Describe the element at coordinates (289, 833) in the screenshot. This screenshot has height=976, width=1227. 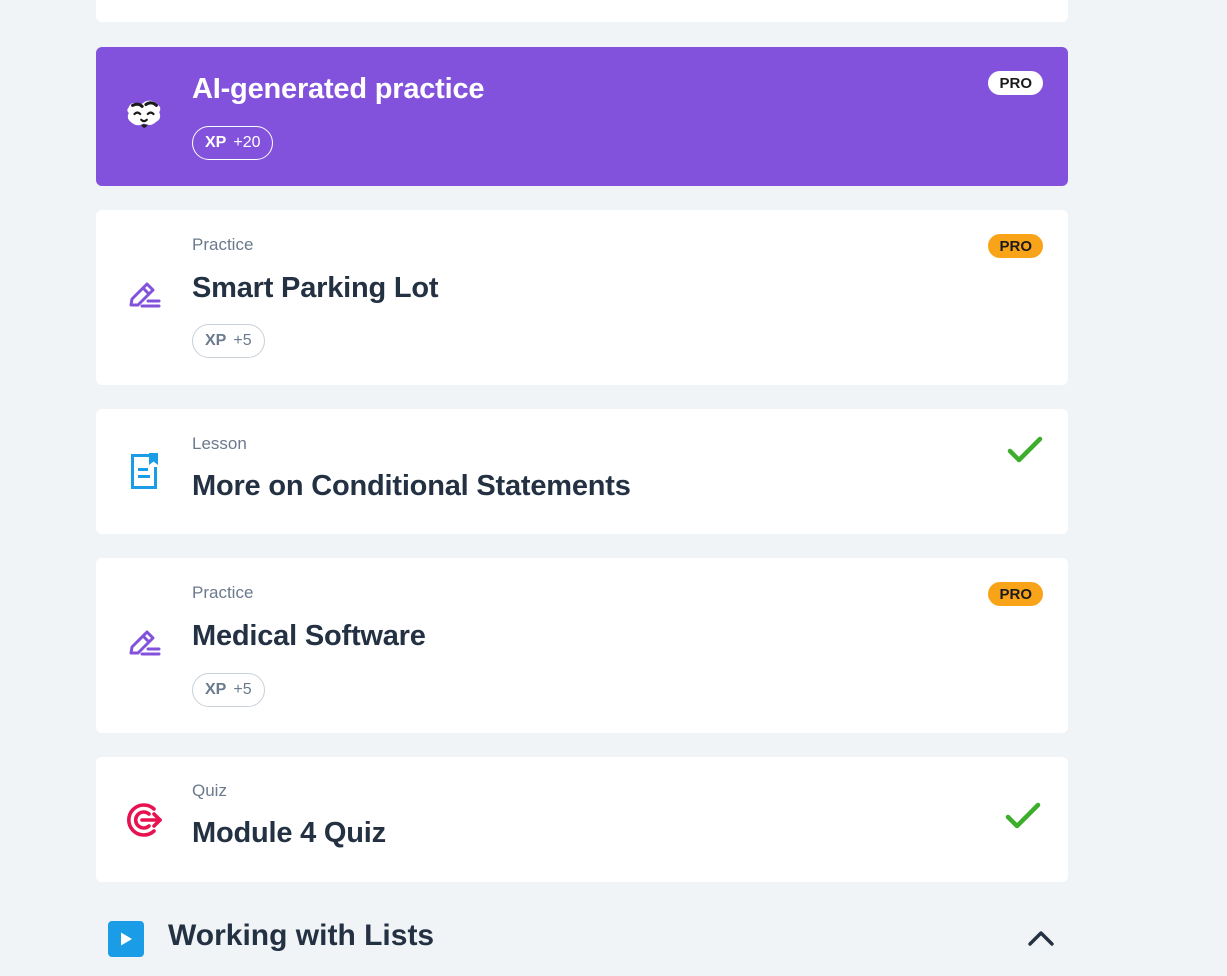
I see `item-title: Module 4 Quiz` at that location.